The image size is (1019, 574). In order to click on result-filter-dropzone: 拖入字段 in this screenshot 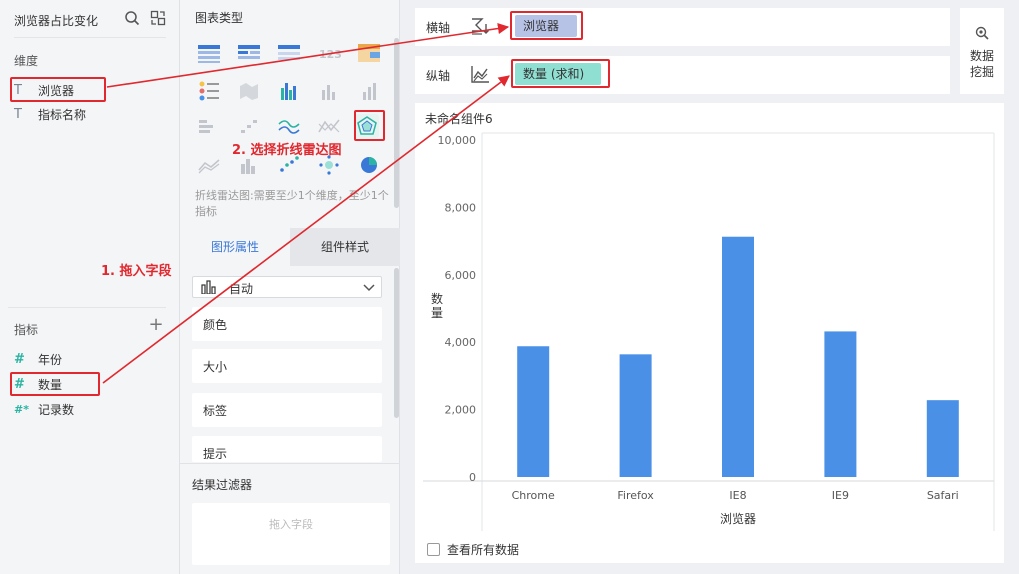, I will do `click(291, 534)`.